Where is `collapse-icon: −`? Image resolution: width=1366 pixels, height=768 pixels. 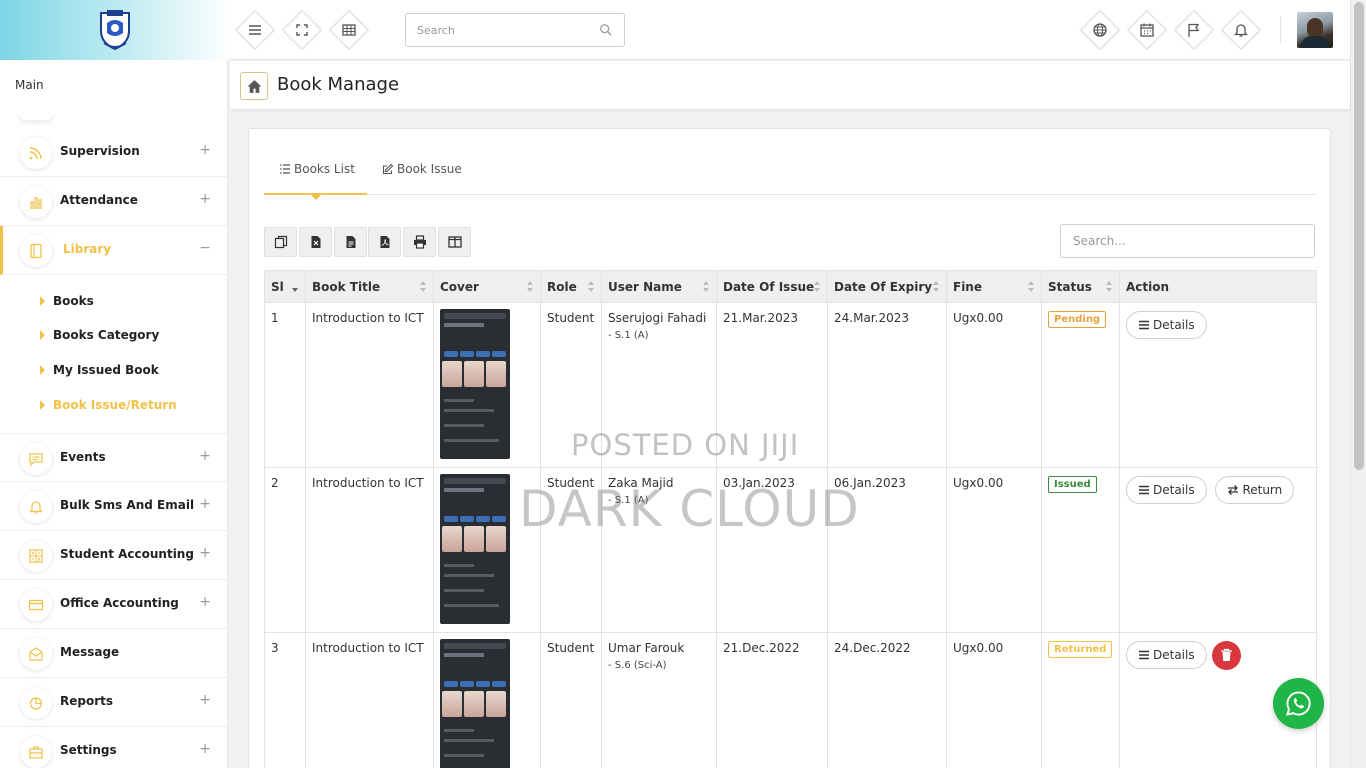
collapse-icon: − is located at coordinates (205, 248).